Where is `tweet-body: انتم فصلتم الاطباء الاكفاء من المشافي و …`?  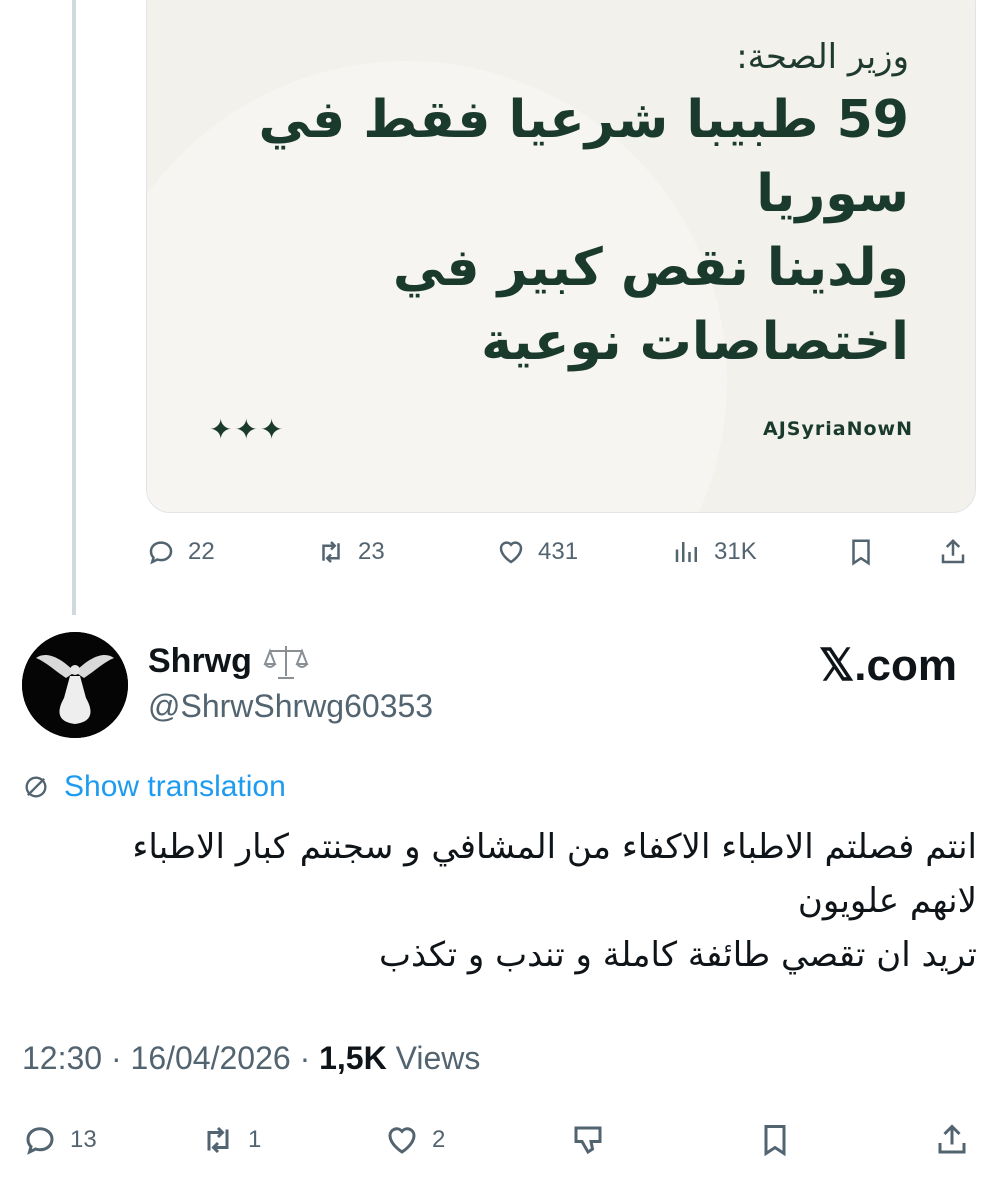
tweet-body: انتم فصلتم الاطباء الاكفاء من المشافي و … is located at coordinates (502, 901).